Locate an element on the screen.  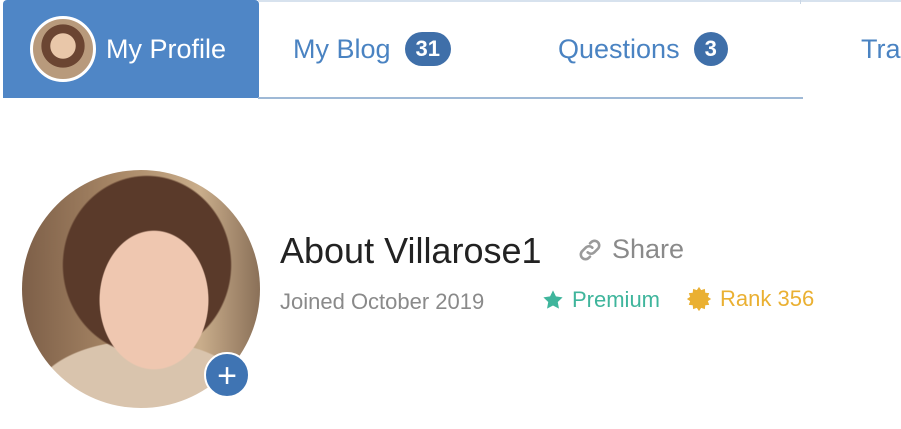
tab-truncated-label: Tra is located at coordinates (881, 48).